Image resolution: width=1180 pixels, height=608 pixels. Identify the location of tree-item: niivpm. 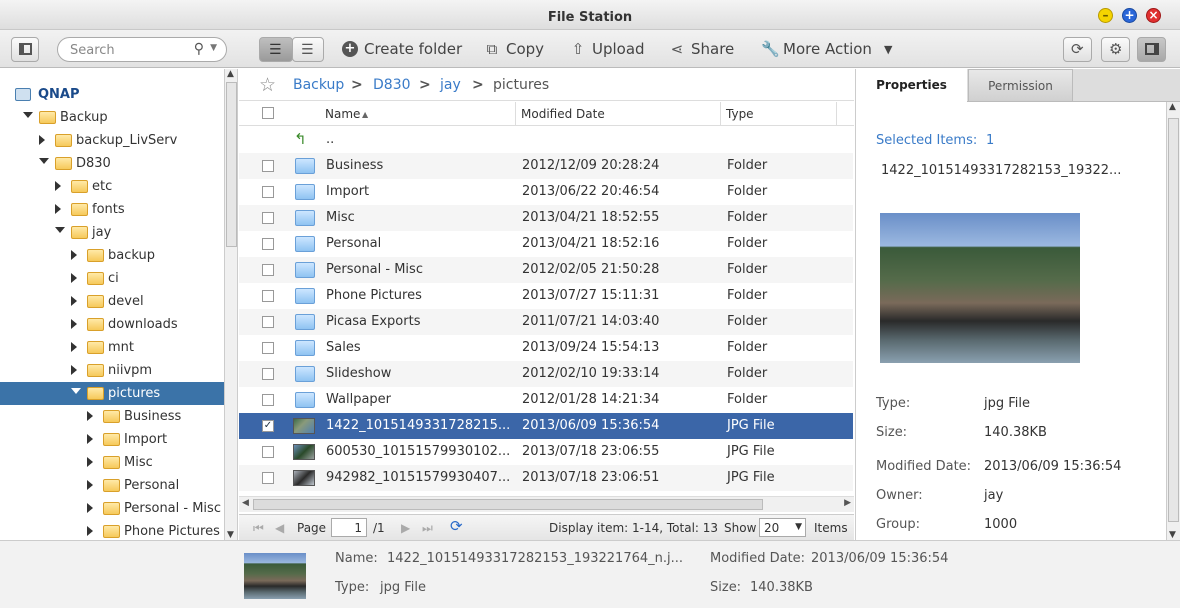
(112, 370).